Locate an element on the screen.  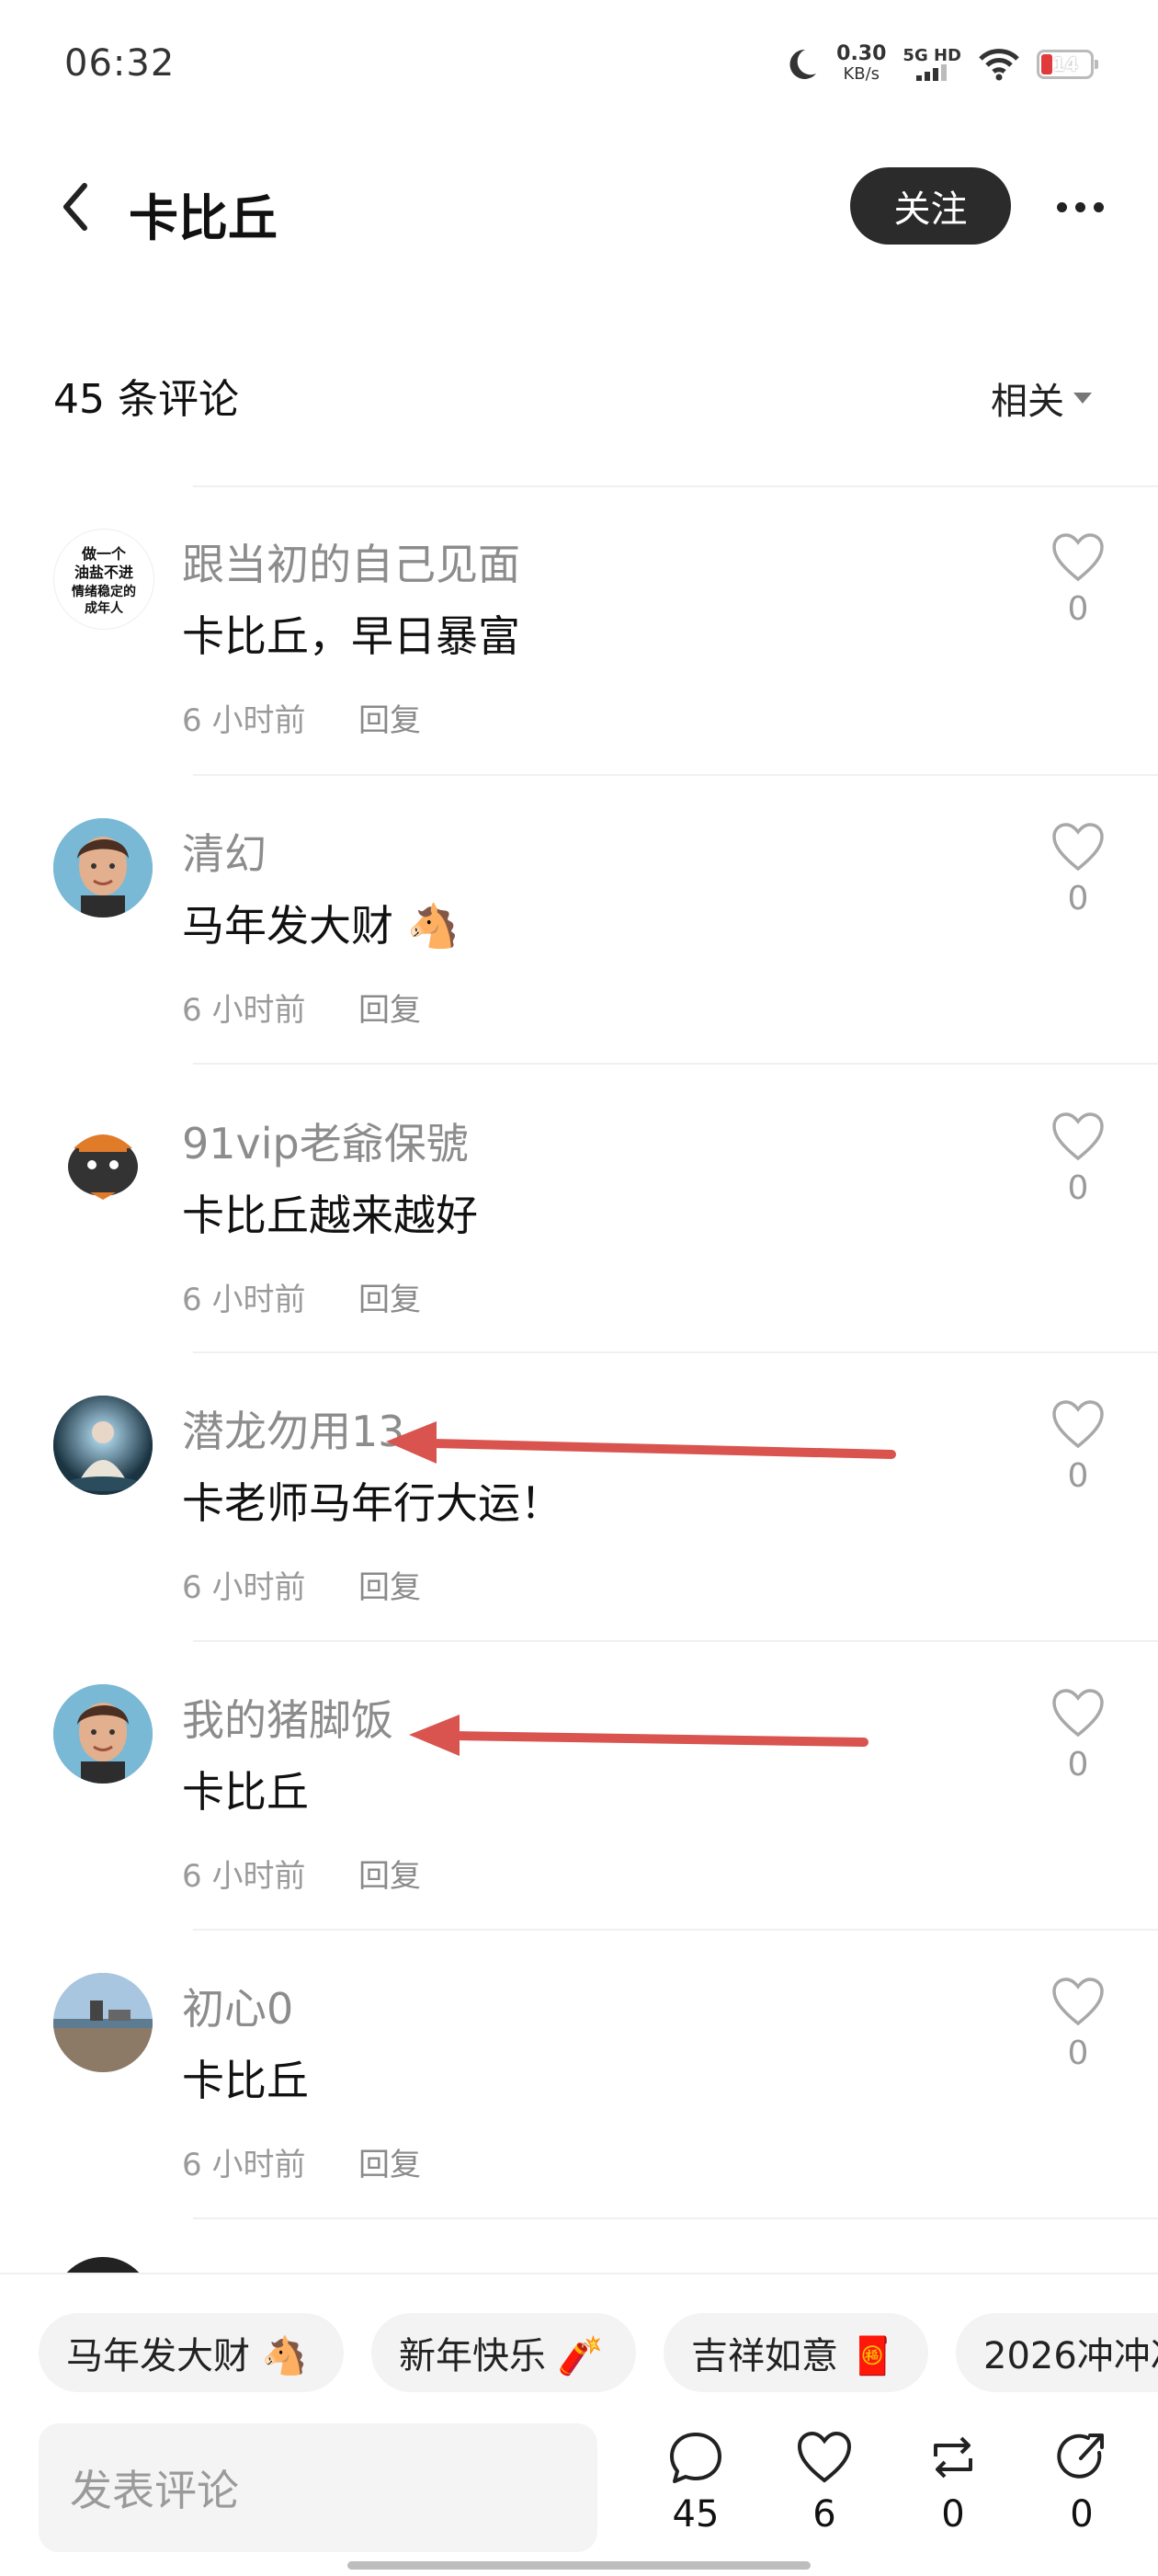
more-options-icon is located at coordinates (1089, 207).